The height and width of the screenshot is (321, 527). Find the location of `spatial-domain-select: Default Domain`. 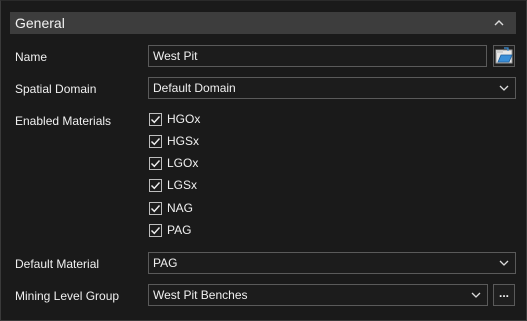

spatial-domain-select: Default Domain is located at coordinates (332, 88).